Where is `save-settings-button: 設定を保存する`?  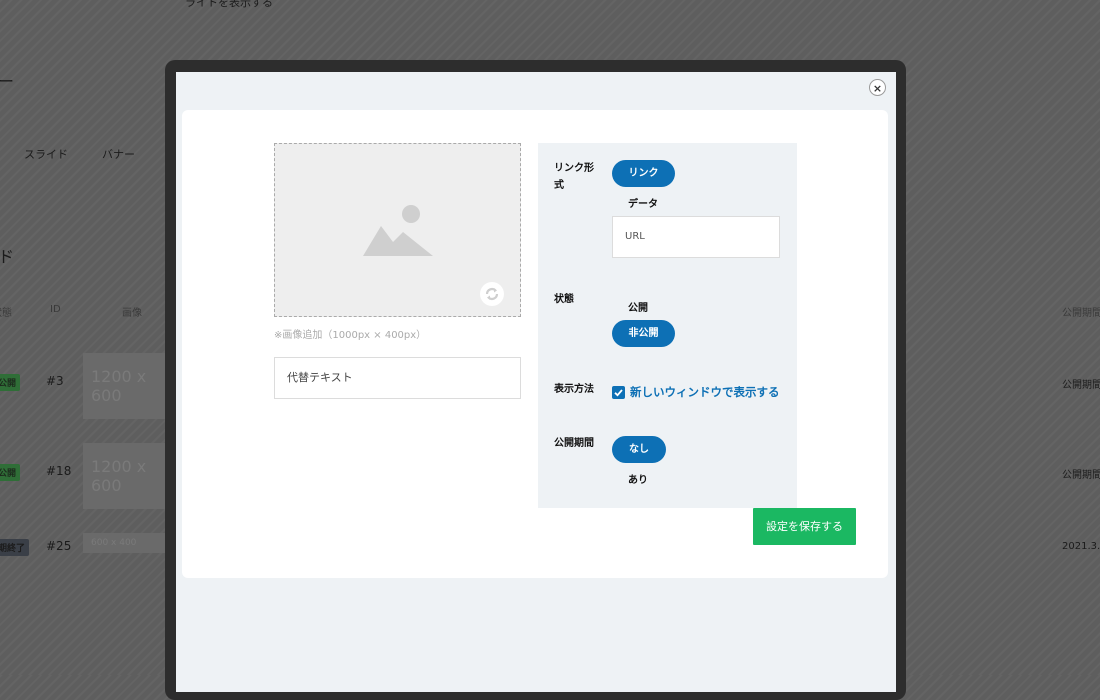
save-settings-button: 設定を保存する is located at coordinates (804, 526).